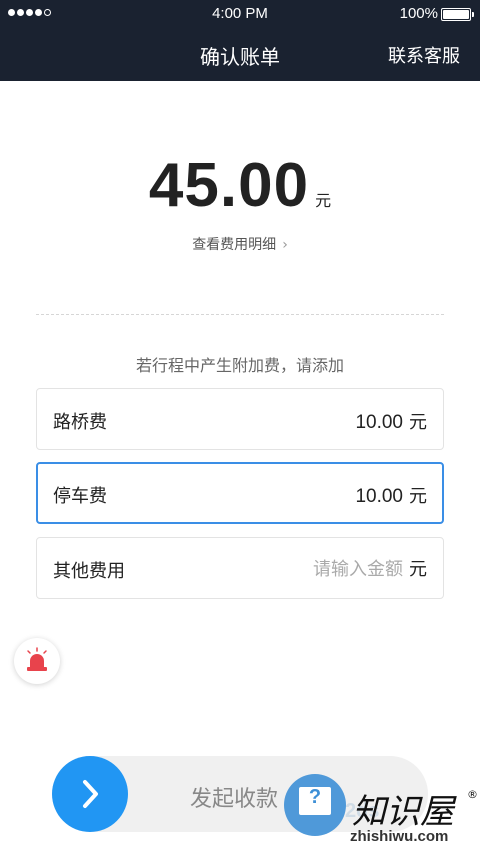 The width and height of the screenshot is (480, 853). Describe the element at coordinates (89, 571) in the screenshot. I see `fee-label: 其他费用` at that location.